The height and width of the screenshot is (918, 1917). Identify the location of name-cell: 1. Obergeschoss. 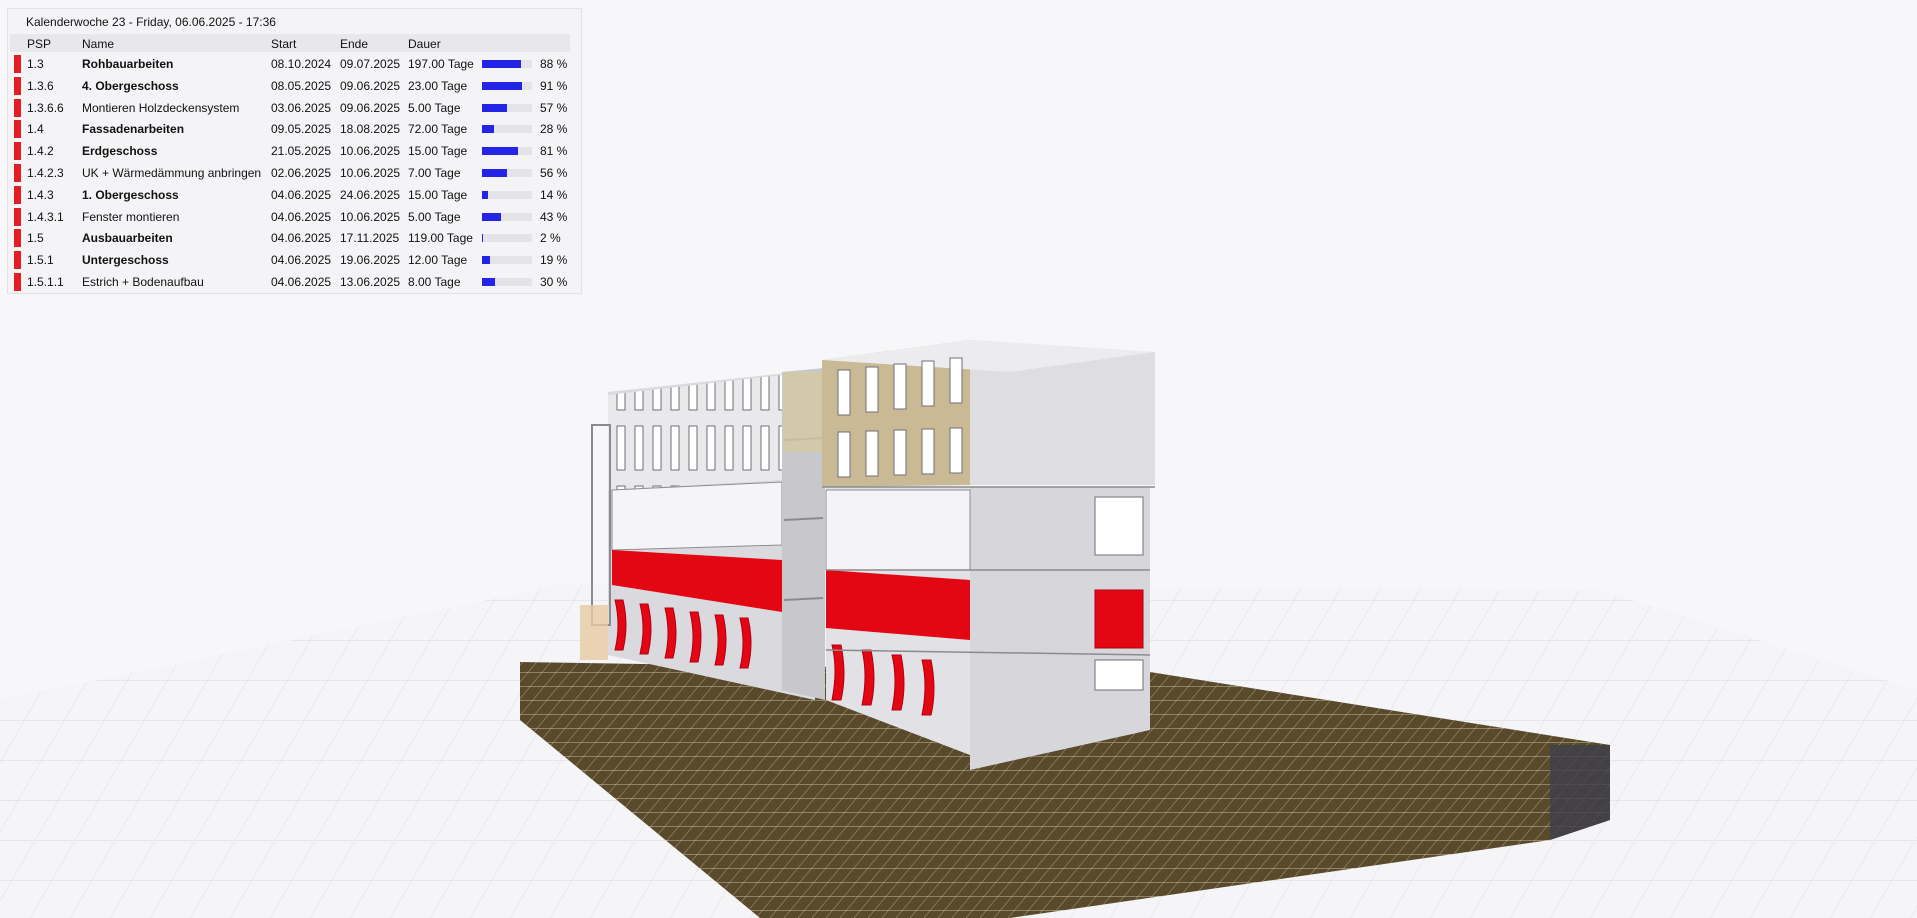
(130, 194).